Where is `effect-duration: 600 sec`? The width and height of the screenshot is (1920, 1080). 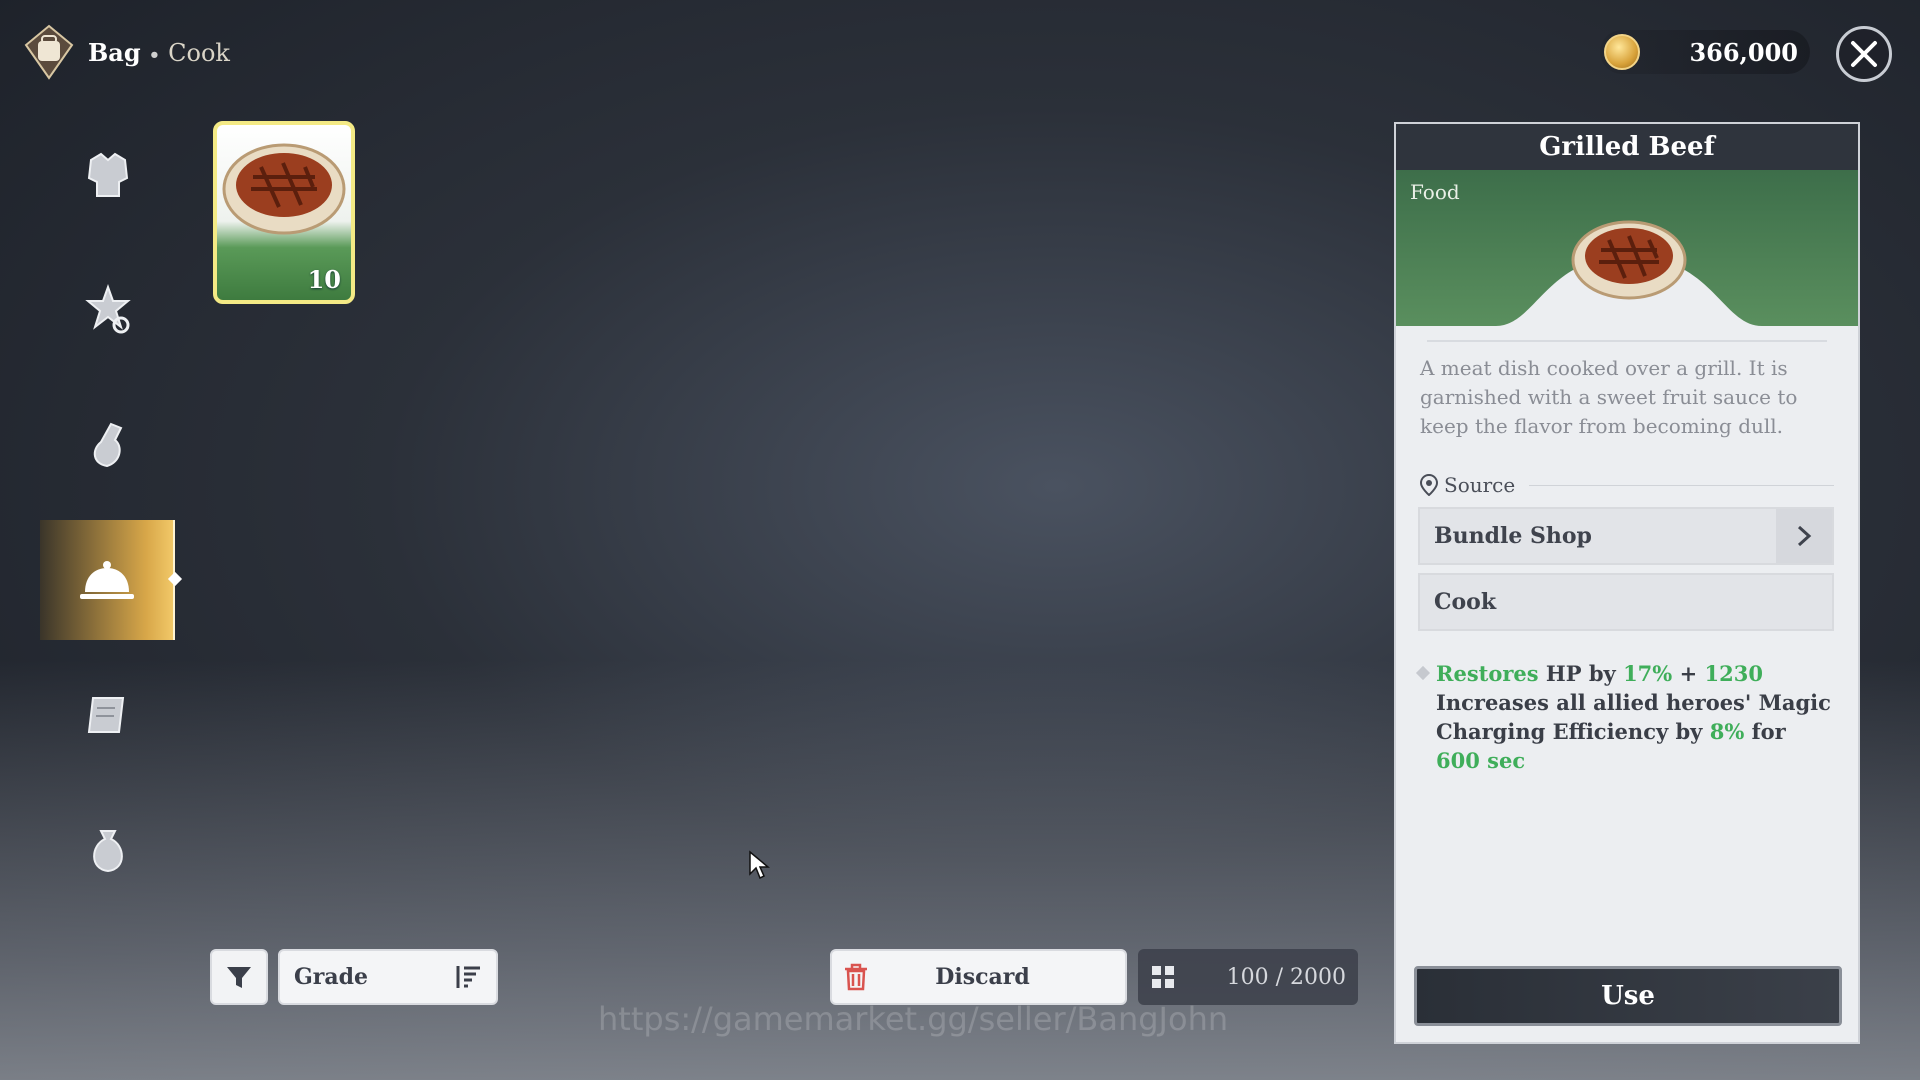
effect-duration: 600 sec is located at coordinates (1481, 760).